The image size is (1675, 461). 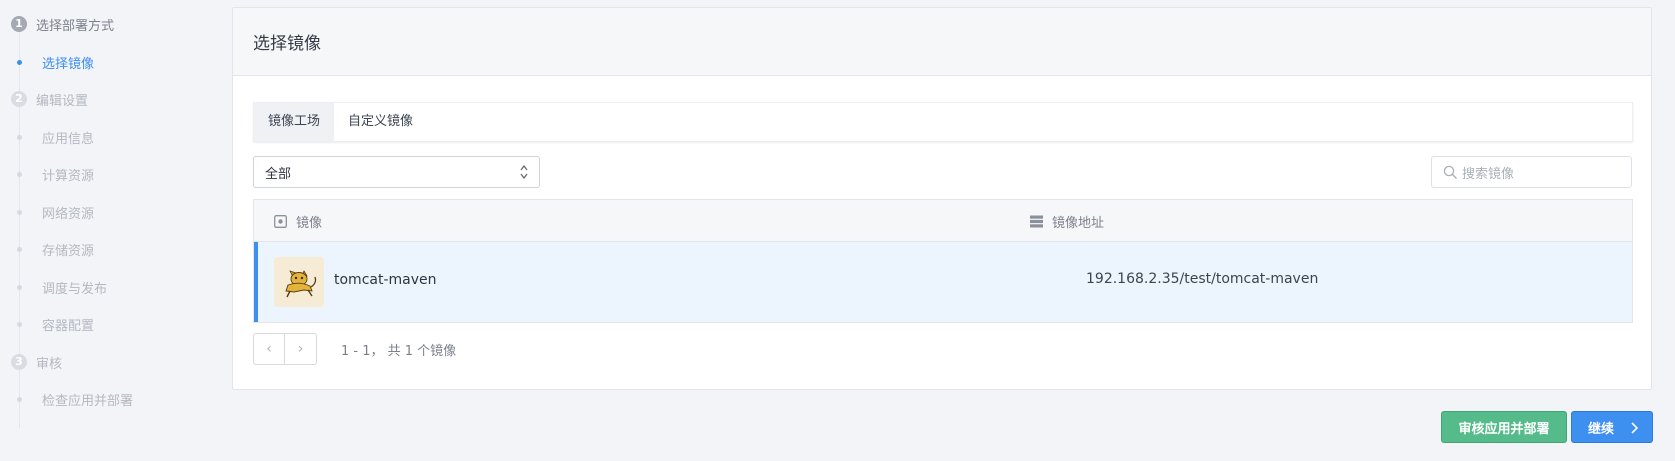 I want to click on substep-storage: 存储资源, so click(x=55, y=249).